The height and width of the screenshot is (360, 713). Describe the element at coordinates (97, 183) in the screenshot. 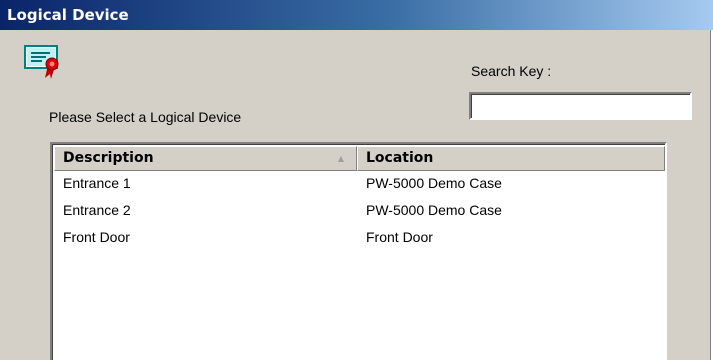

I see `row-description: Entrance 1` at that location.